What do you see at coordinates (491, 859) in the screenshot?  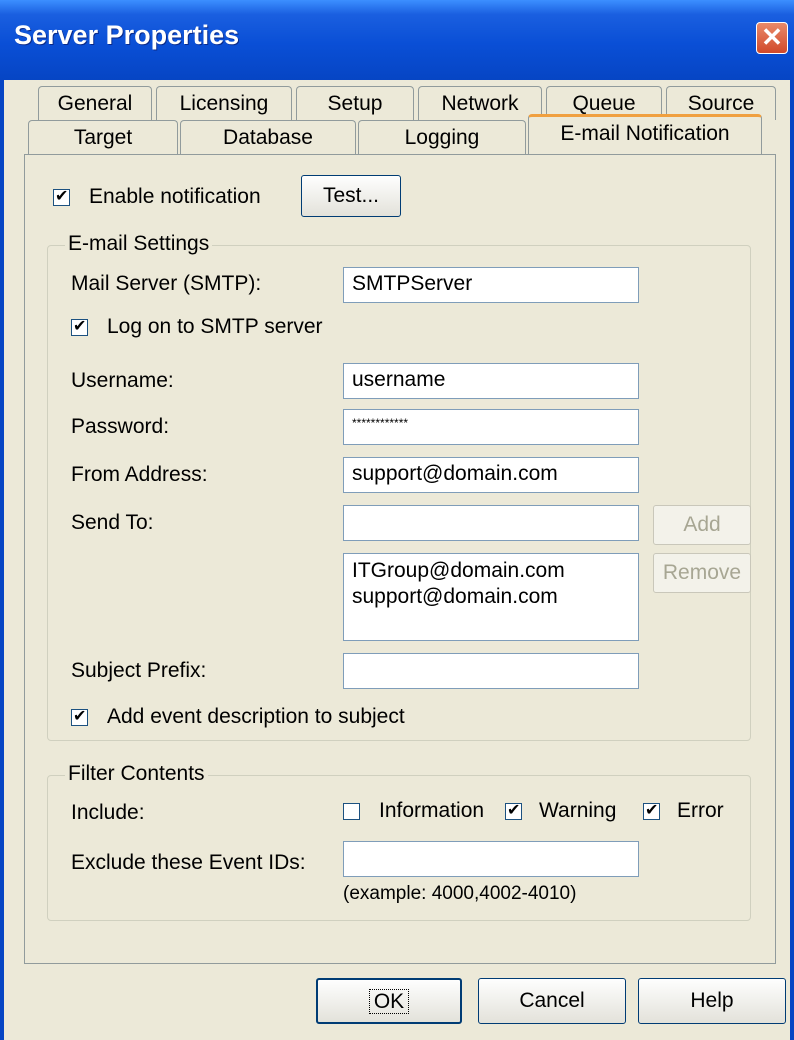 I see `exclude-event-ids-input` at bounding box center [491, 859].